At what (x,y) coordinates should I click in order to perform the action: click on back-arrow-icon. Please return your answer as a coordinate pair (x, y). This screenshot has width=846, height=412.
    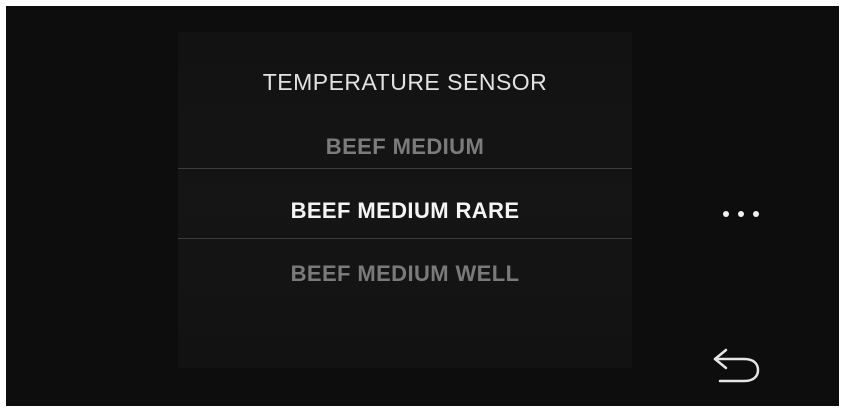
    Looking at the image, I should click on (736, 365).